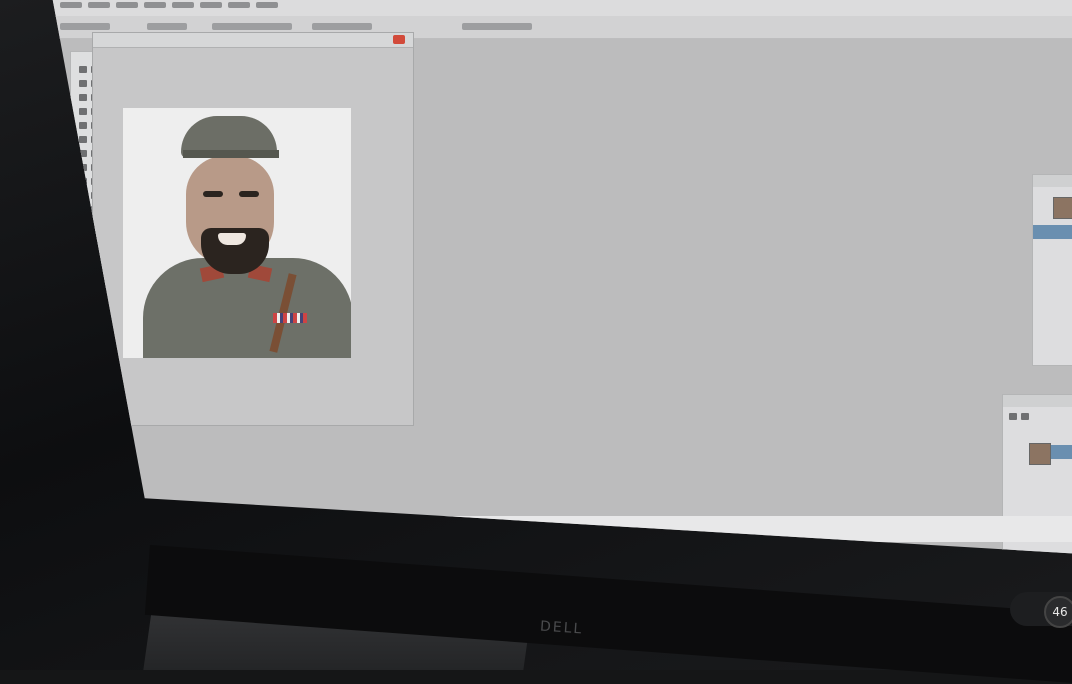  I want to click on opacity-control, so click(1025, 416).